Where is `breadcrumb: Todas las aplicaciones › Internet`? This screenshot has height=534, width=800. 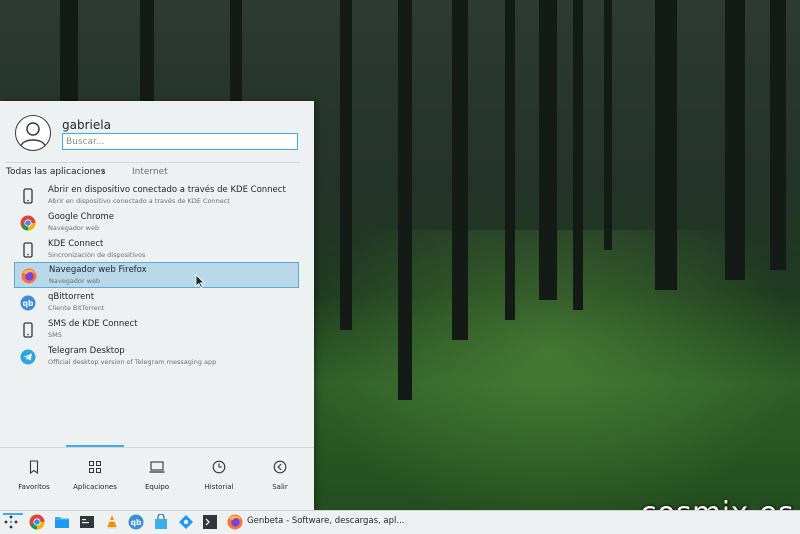 breadcrumb: Todas las aplicaciones › Internet is located at coordinates (157, 171).